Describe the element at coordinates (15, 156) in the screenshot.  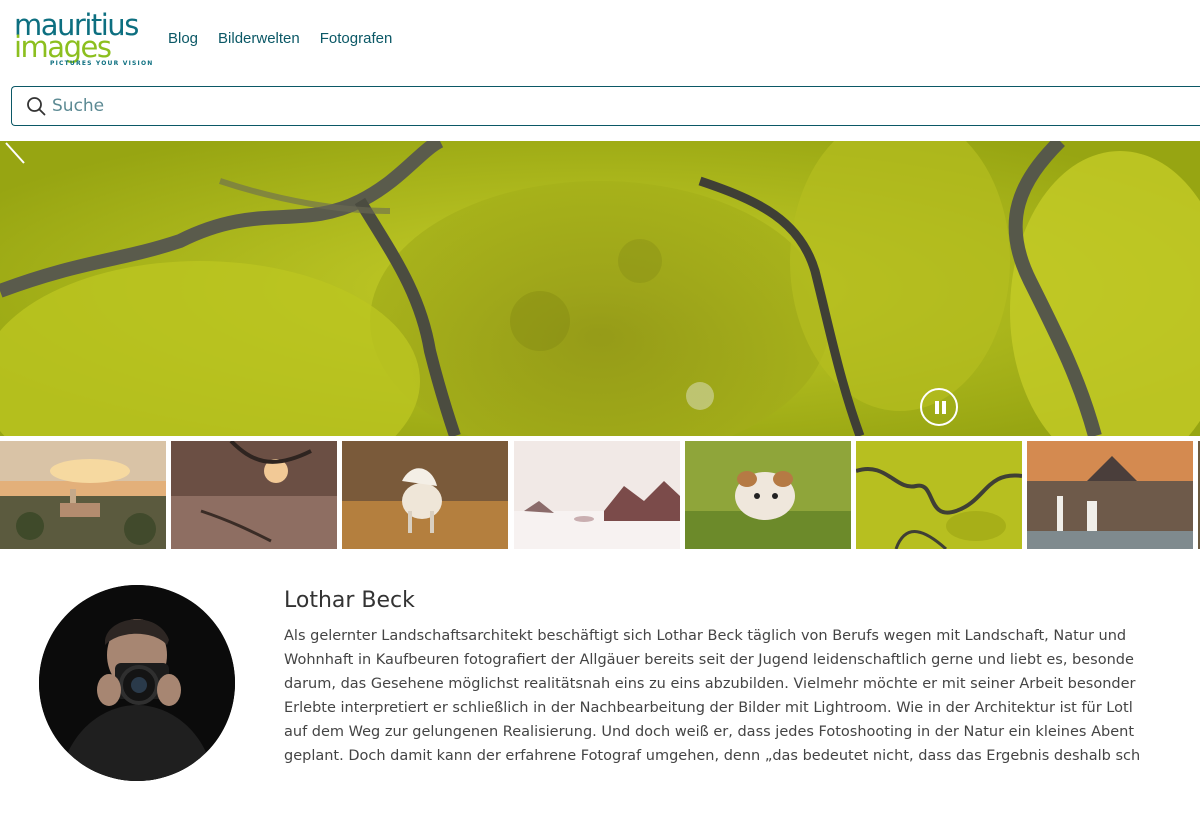
I see `chevron-left-icon` at that location.